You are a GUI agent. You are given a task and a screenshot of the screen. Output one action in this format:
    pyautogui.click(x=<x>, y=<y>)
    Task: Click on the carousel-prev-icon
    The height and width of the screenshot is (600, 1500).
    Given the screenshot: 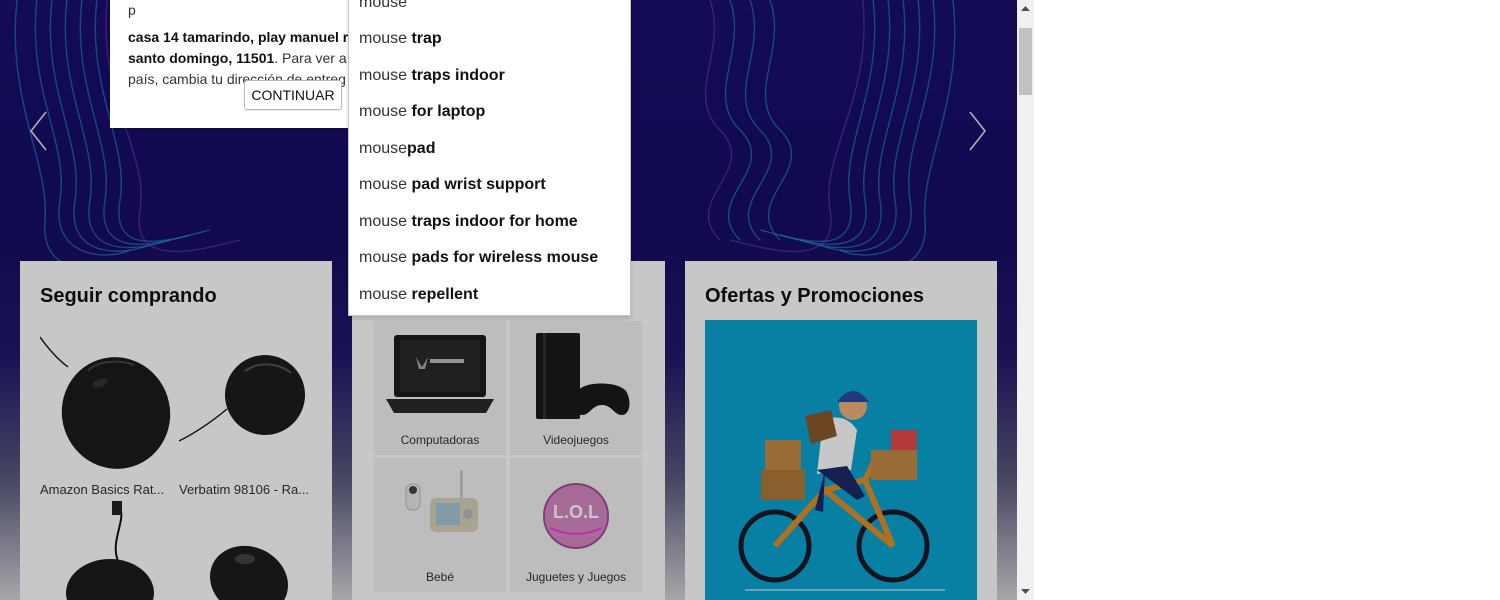 What is the action you would take?
    pyautogui.click(x=38, y=131)
    